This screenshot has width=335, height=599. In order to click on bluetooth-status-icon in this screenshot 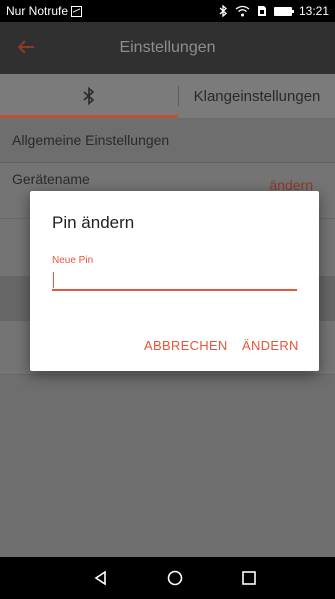, I will do `click(223, 11)`.